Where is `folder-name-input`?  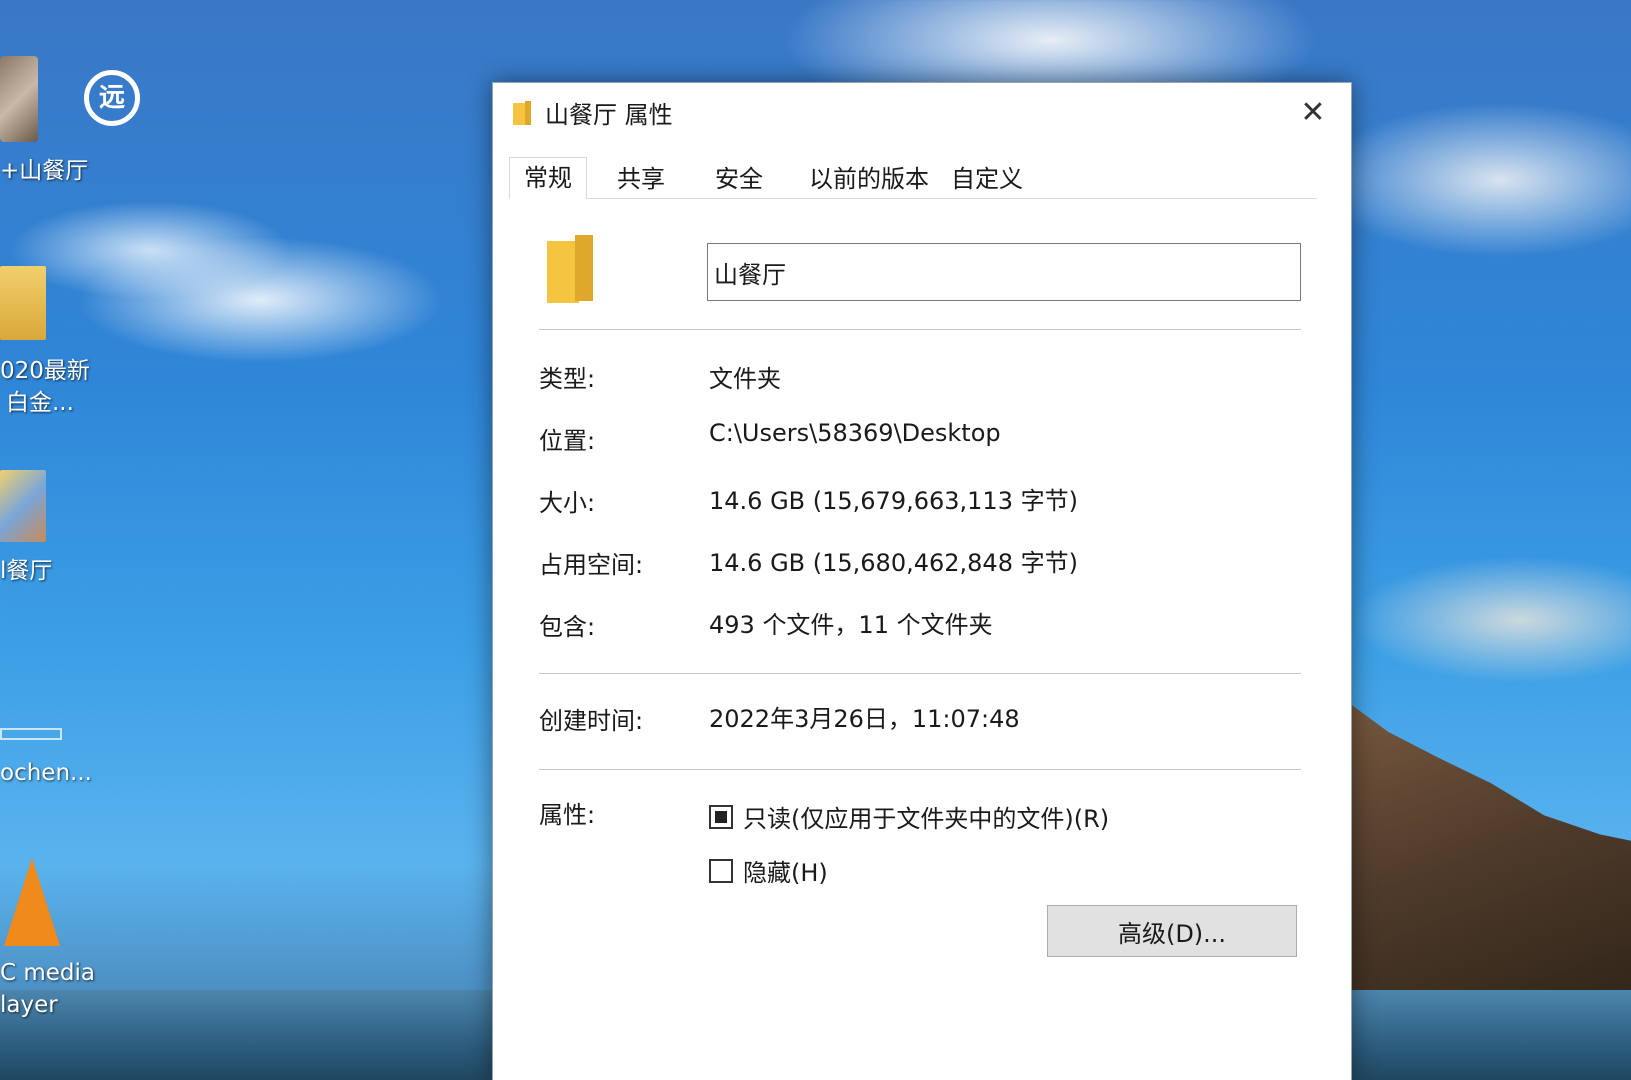
folder-name-input is located at coordinates (1004, 272).